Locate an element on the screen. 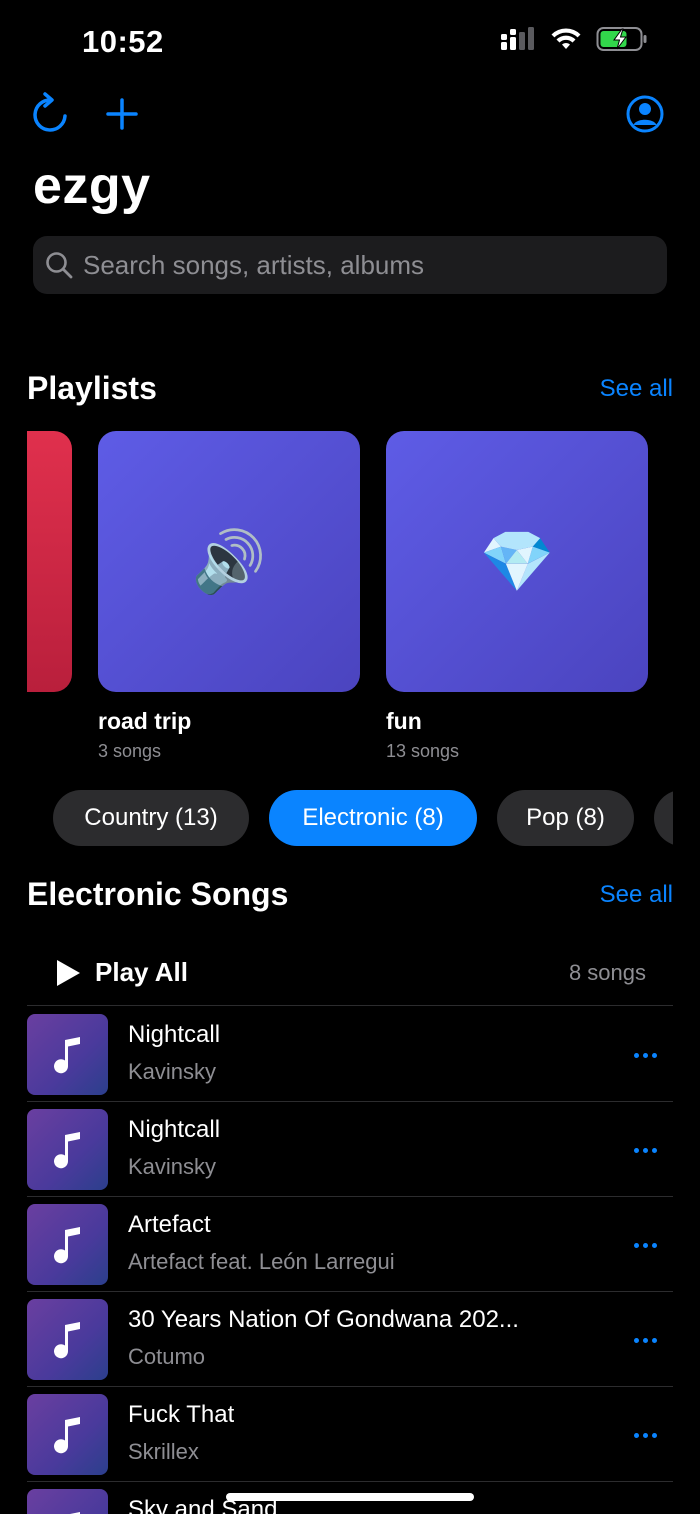 Image resolution: width=700 pixels, height=1514 pixels. search-bar is located at coordinates (350, 265).